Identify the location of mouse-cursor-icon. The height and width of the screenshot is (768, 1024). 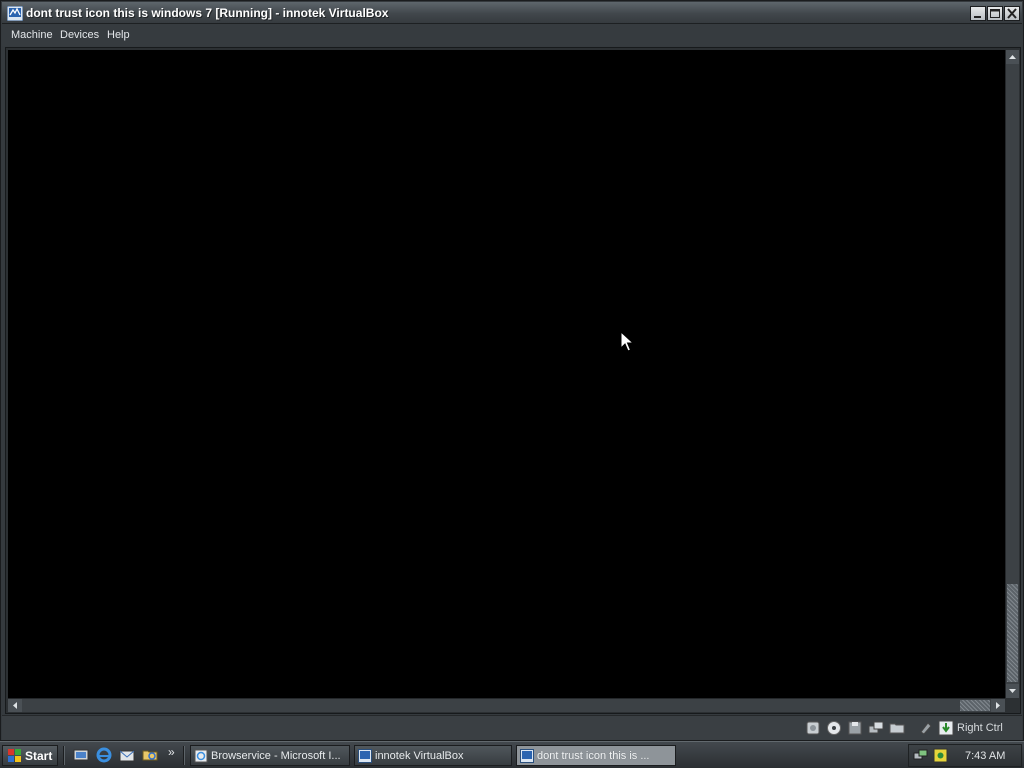
(627, 341).